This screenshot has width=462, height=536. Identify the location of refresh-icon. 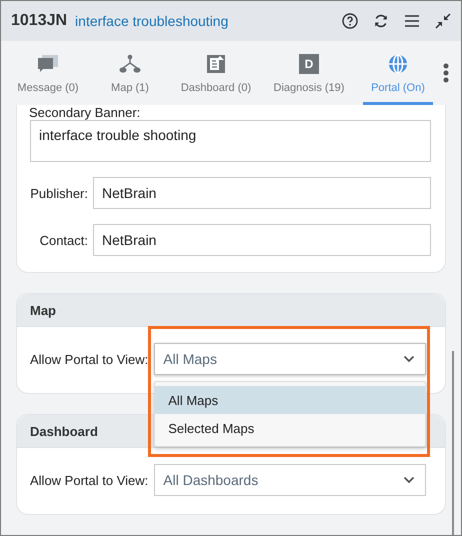
(381, 21).